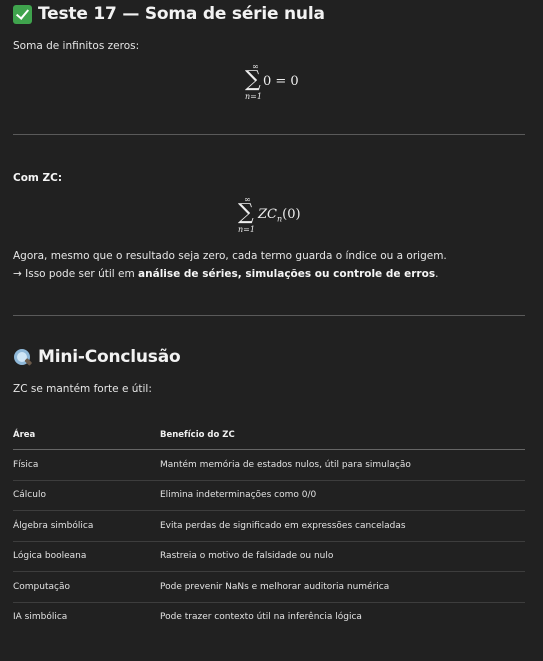 This screenshot has height=661, width=543. I want to click on section-title: Teste 17 — Soma de série nula, so click(169, 14).